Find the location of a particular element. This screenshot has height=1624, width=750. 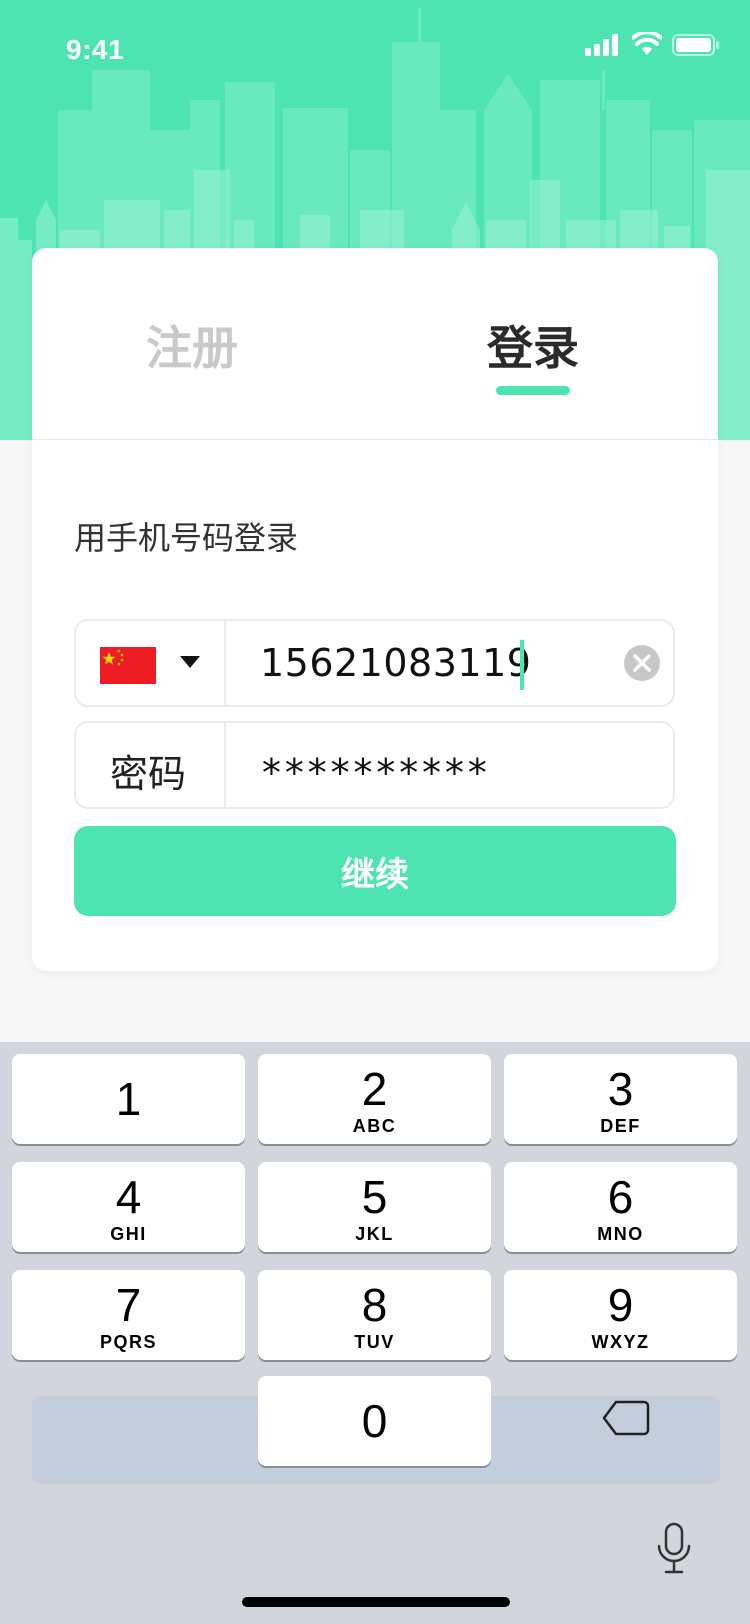

key-0: 0 is located at coordinates (374, 1421).